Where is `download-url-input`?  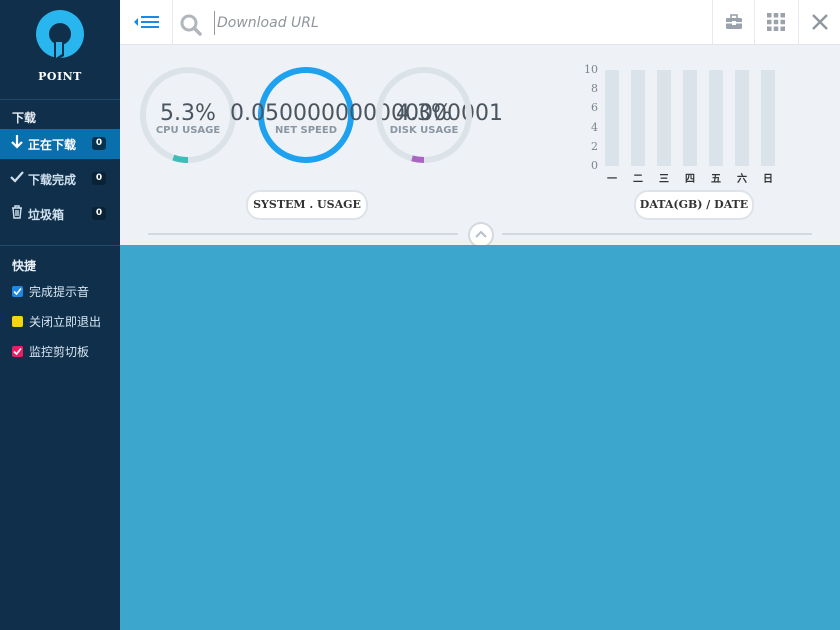
download-url-input is located at coordinates (456, 23).